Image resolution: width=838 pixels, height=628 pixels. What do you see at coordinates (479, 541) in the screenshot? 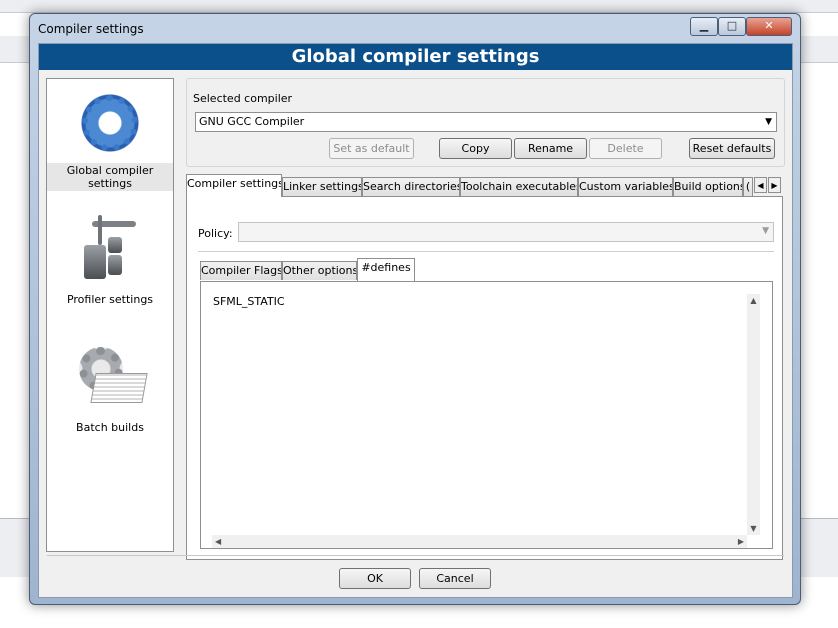
I see `horizontal-scrollbar: ◀ ▶` at bounding box center [479, 541].